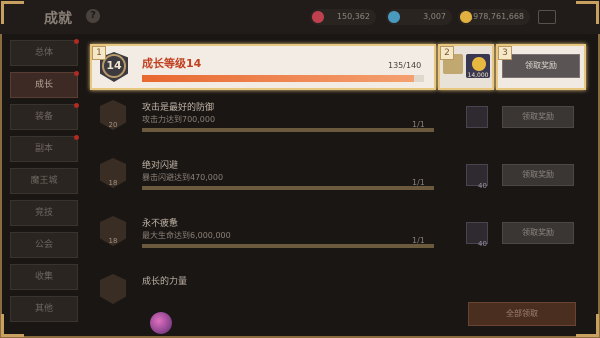 The height and width of the screenshot is (338, 600). I want to click on tab-label: 副本, so click(43, 149).